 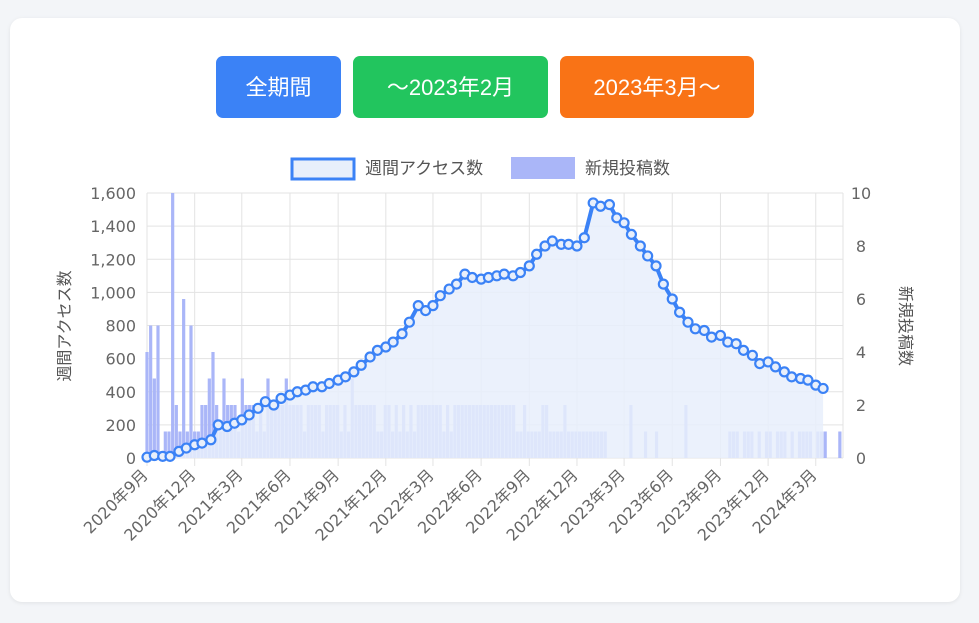 I want to click on y-left-axis-title: 週間アクセス数, so click(x=64, y=325).